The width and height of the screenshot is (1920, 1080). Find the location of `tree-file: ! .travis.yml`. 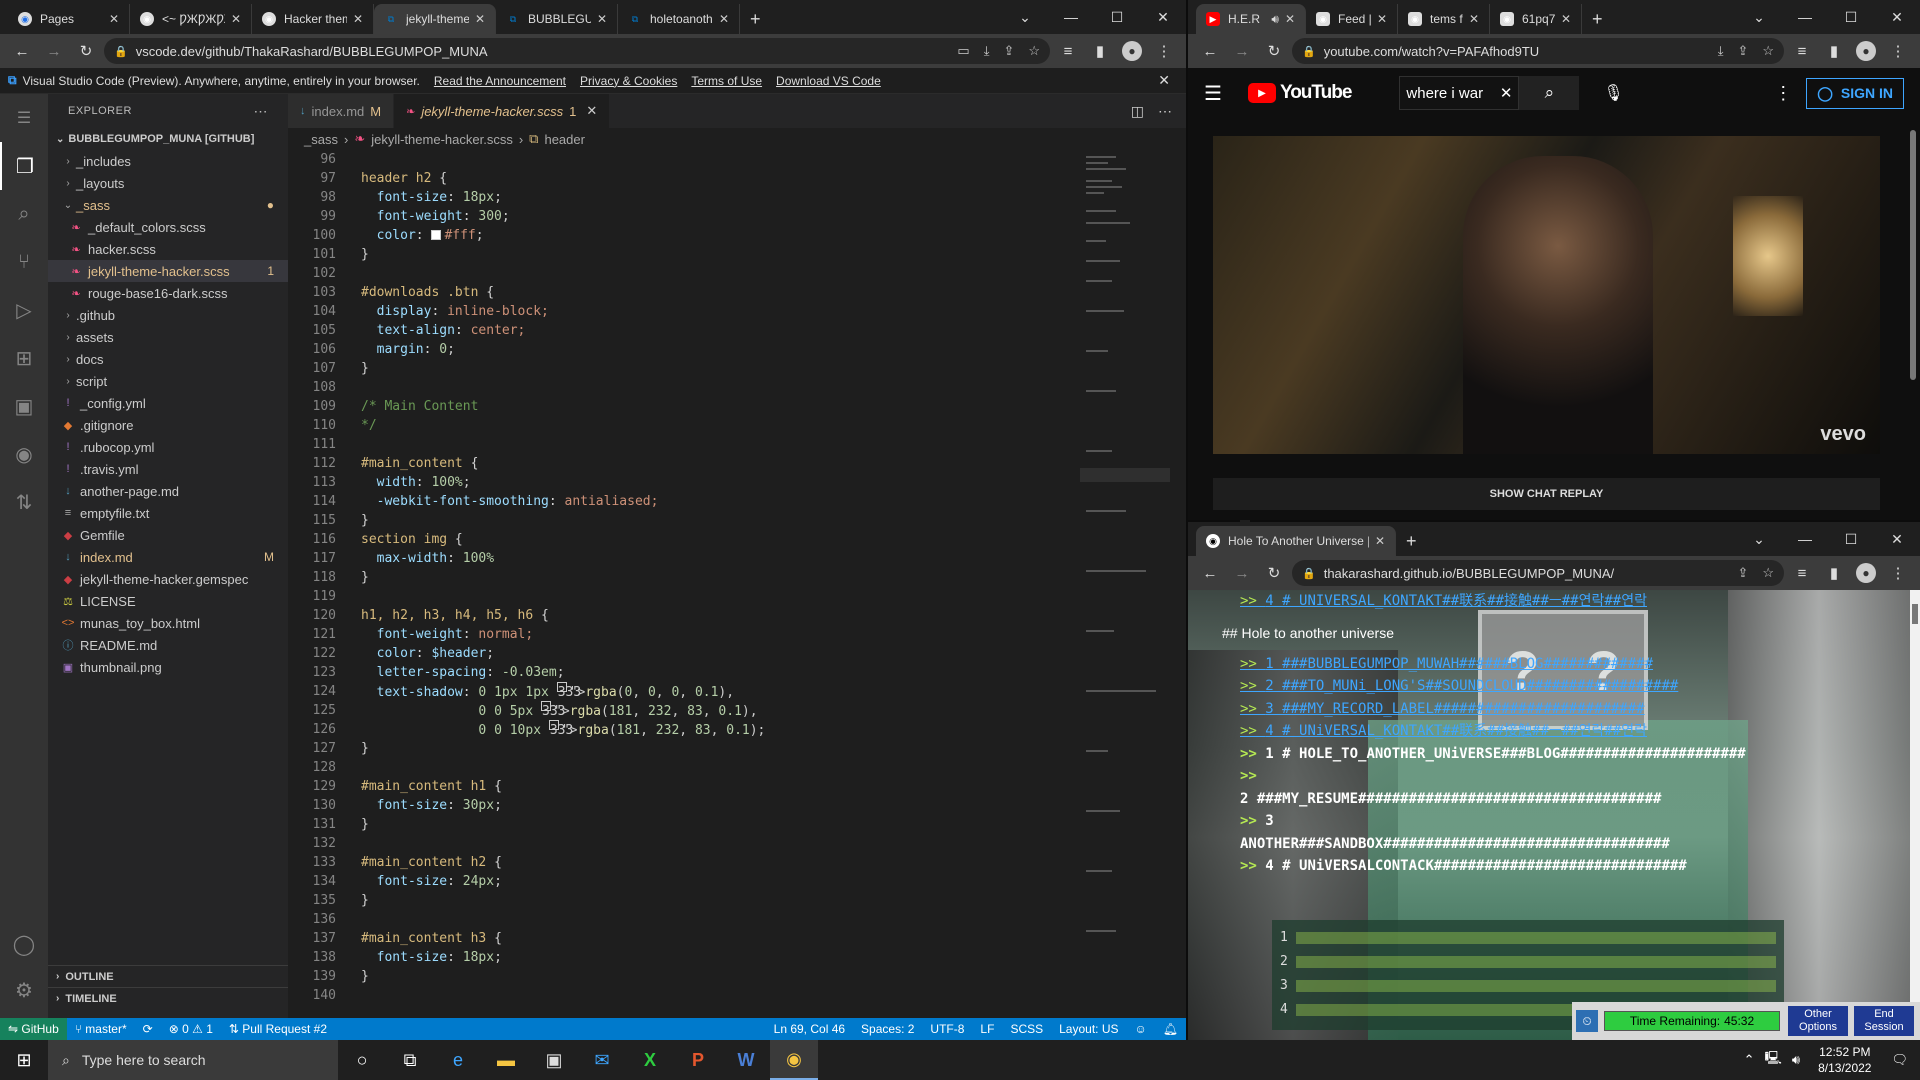

tree-file: ! .travis.yml is located at coordinates (168, 469).